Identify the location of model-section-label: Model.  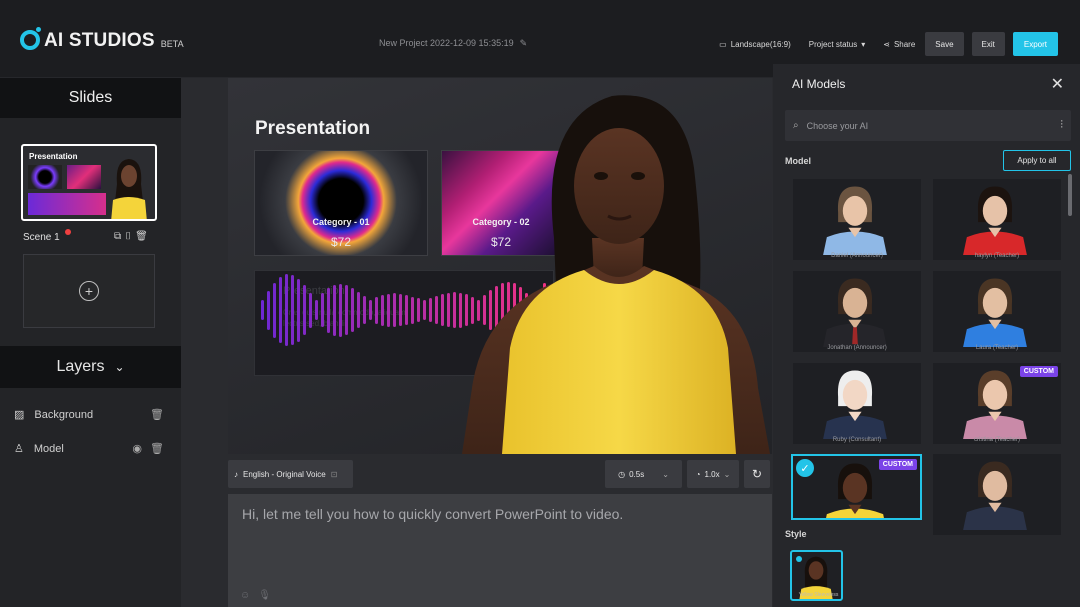
(798, 161).